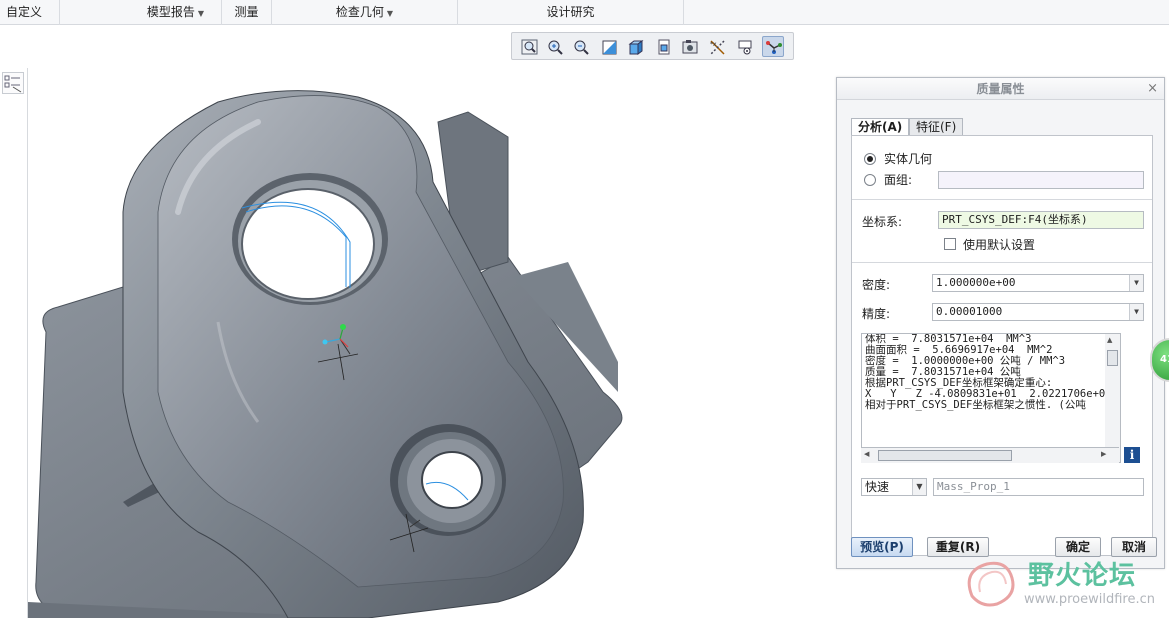  What do you see at coordinates (999, 245) in the screenshot?
I see `use-default-label: 使用默认设置` at bounding box center [999, 245].